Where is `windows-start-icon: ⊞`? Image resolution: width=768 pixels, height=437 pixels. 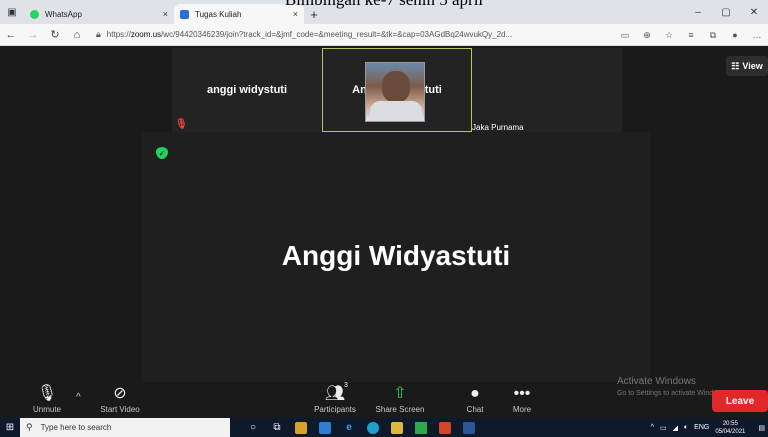
windows-start-icon: ⊞ is located at coordinates (10, 427).